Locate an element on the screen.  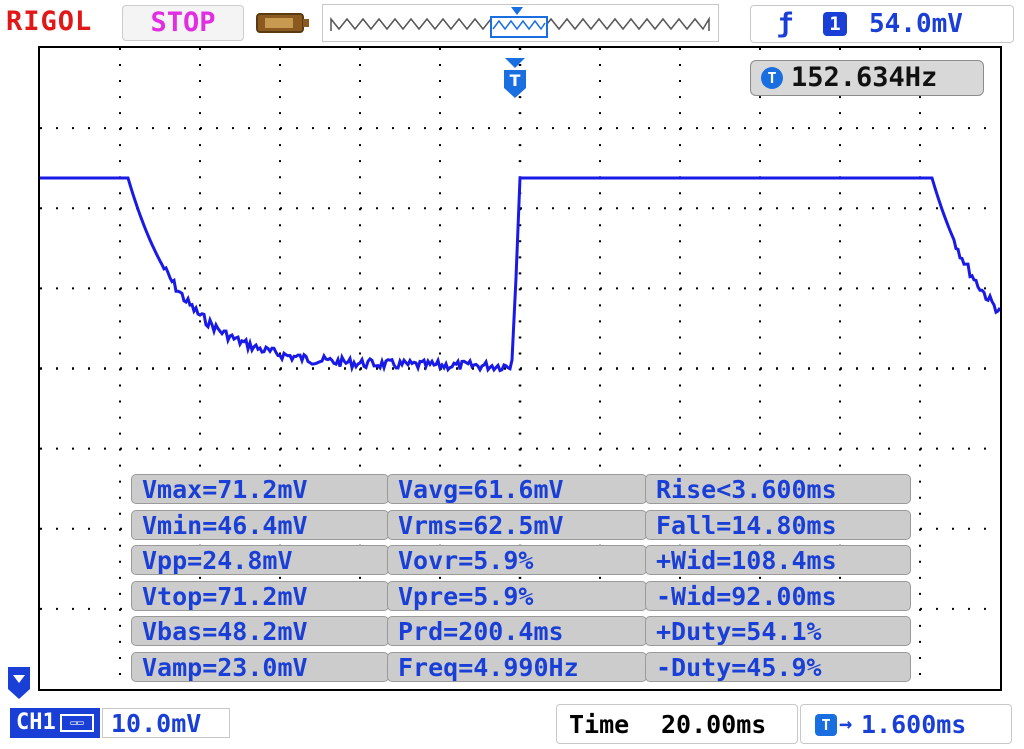
measurement-row: Vamp=23.0mV Freq=4.990Hz -Duty=45.9% is located at coordinates (522, 666).